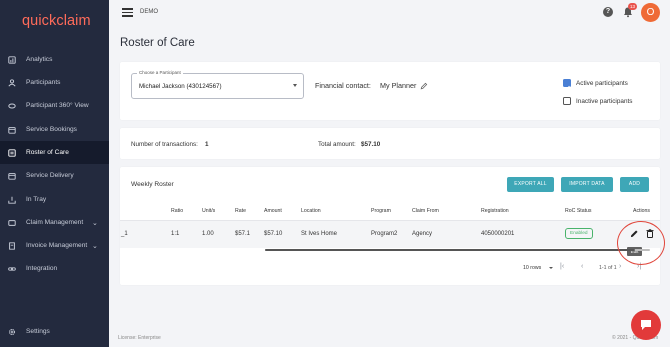 This screenshot has width=670, height=347. I want to click on sidebar-item-settings: Settings, so click(54, 331).